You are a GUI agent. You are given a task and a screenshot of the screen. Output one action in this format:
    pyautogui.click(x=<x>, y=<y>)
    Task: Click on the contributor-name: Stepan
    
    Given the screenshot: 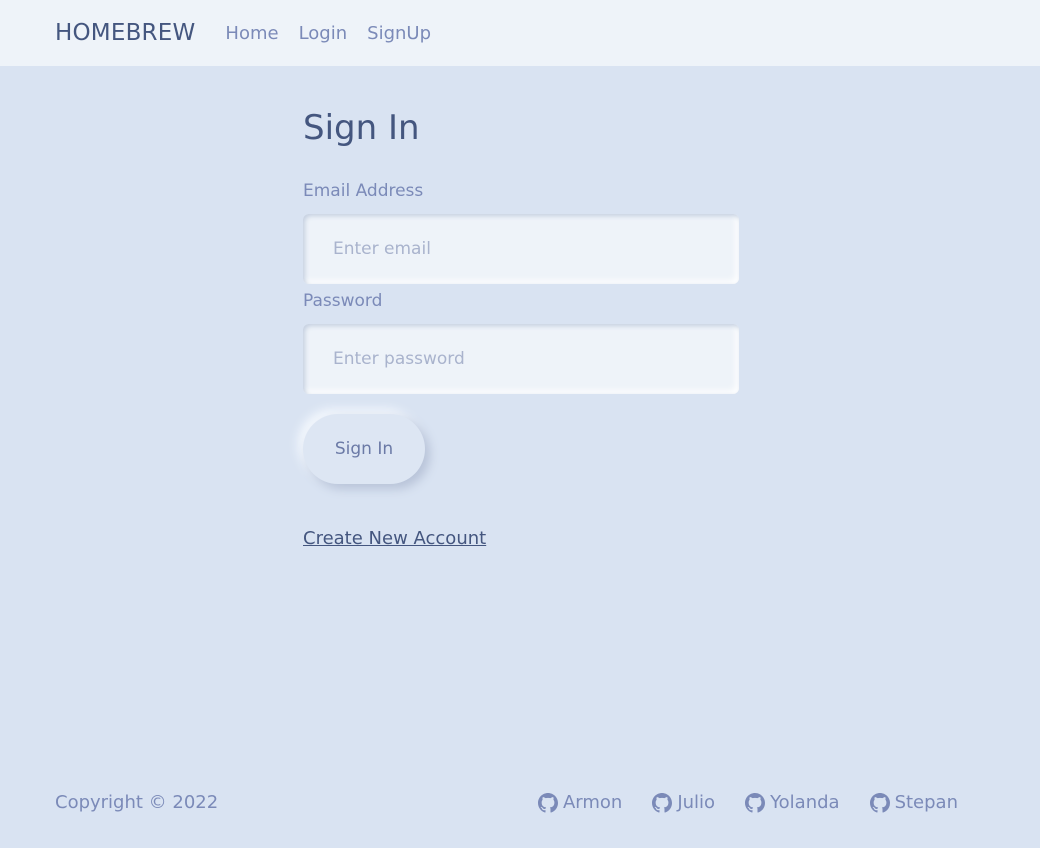 What is the action you would take?
    pyautogui.click(x=926, y=802)
    